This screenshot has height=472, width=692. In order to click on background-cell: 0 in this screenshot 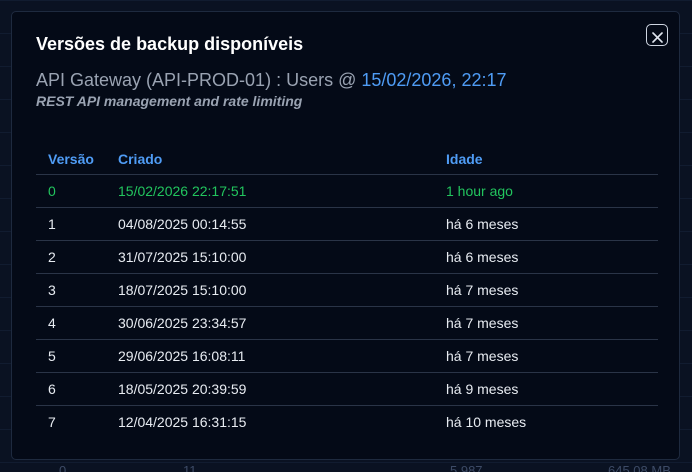, I will do `click(63, 467)`.